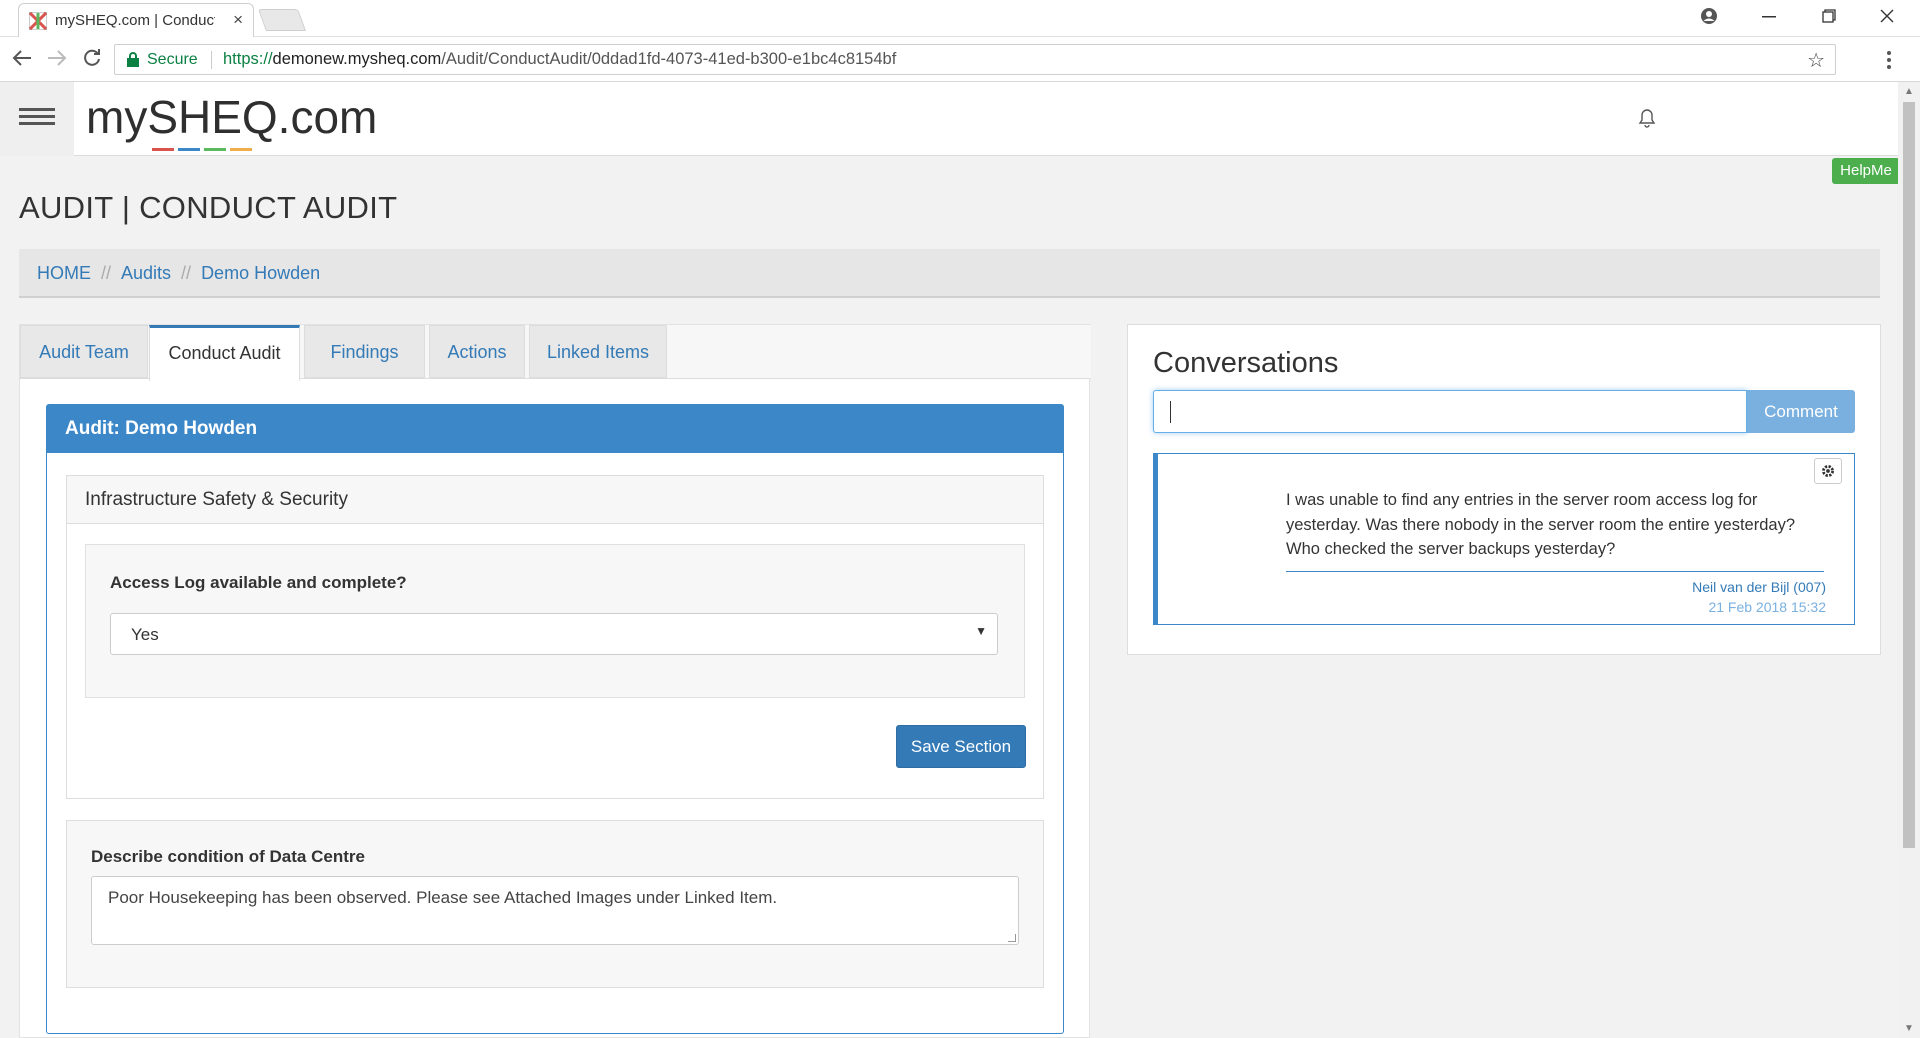 This screenshot has width=1920, height=1038. What do you see at coordinates (146, 273) in the screenshot?
I see `breadcrumb-audits: Audits` at bounding box center [146, 273].